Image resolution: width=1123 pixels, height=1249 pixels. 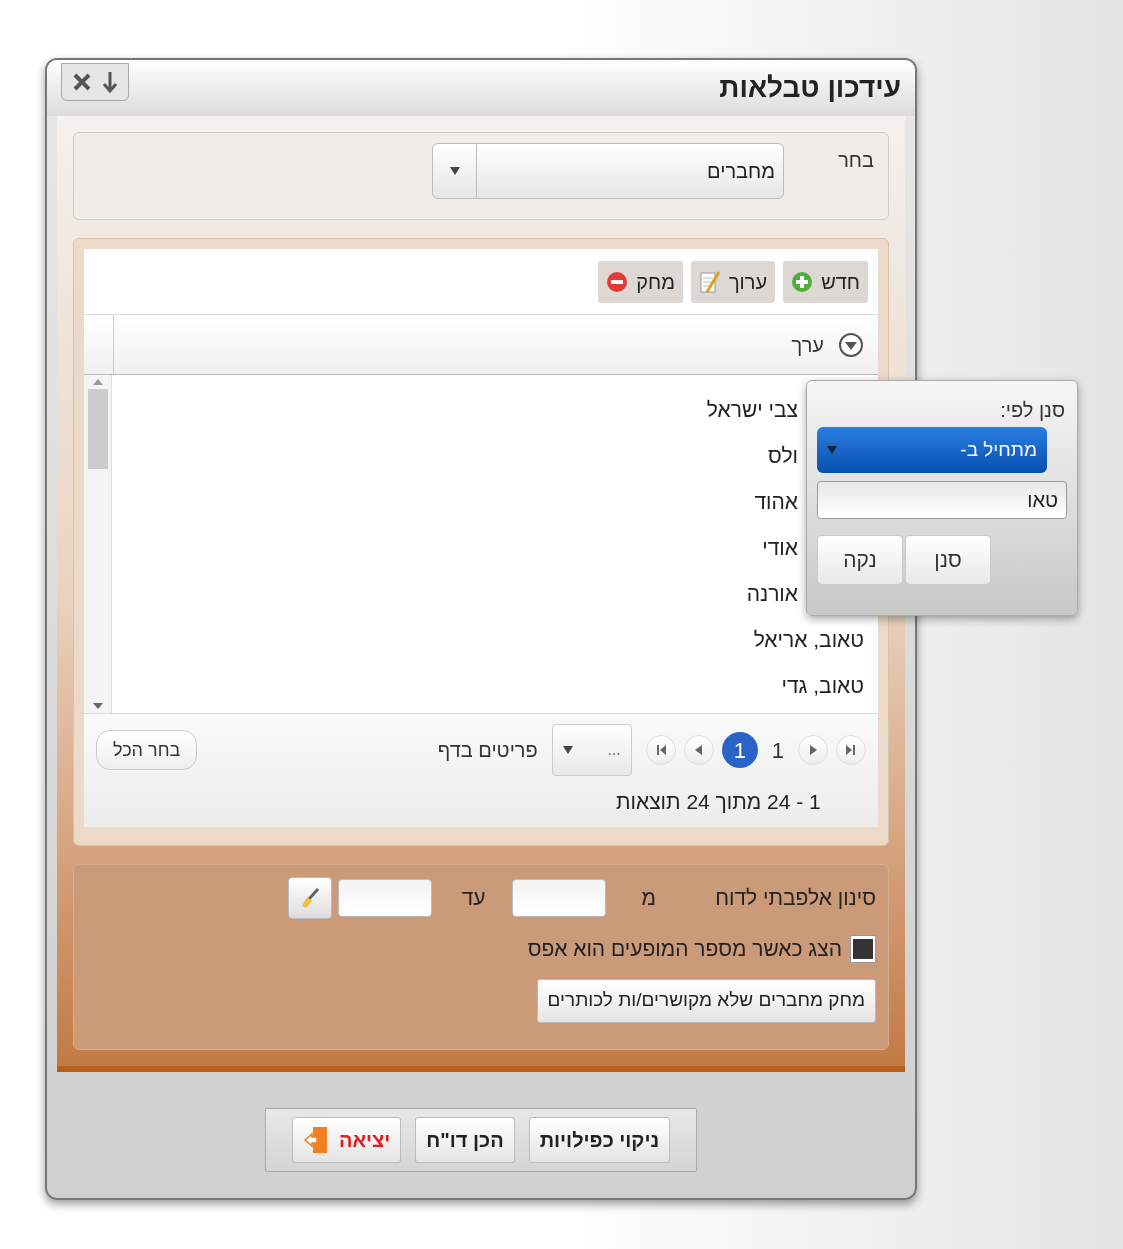 What do you see at coordinates (718, 802) in the screenshot?
I see `results-summary: 1 - 24 מתוך 24 תוצאות` at bounding box center [718, 802].